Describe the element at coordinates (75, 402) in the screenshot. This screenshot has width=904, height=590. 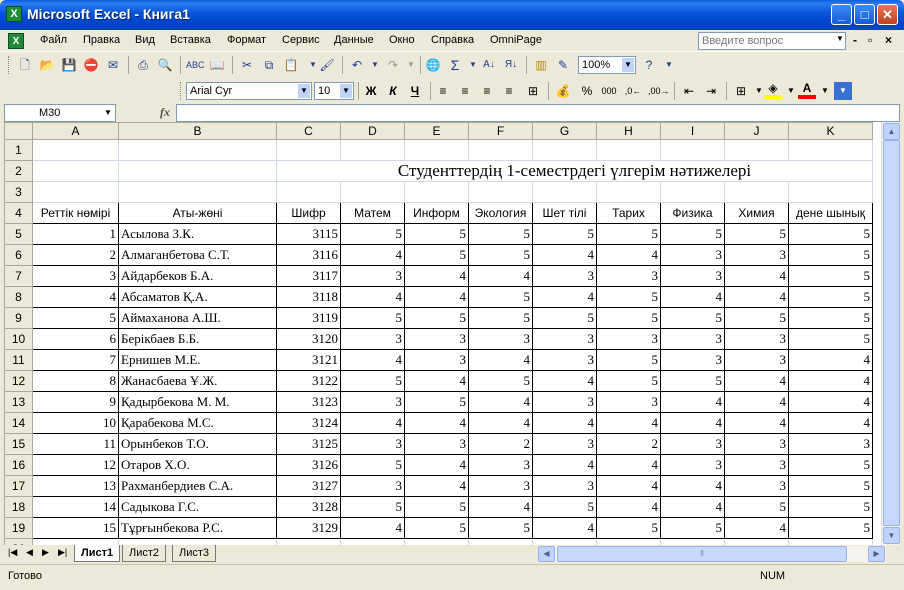
I see `value-cell: 9` at that location.